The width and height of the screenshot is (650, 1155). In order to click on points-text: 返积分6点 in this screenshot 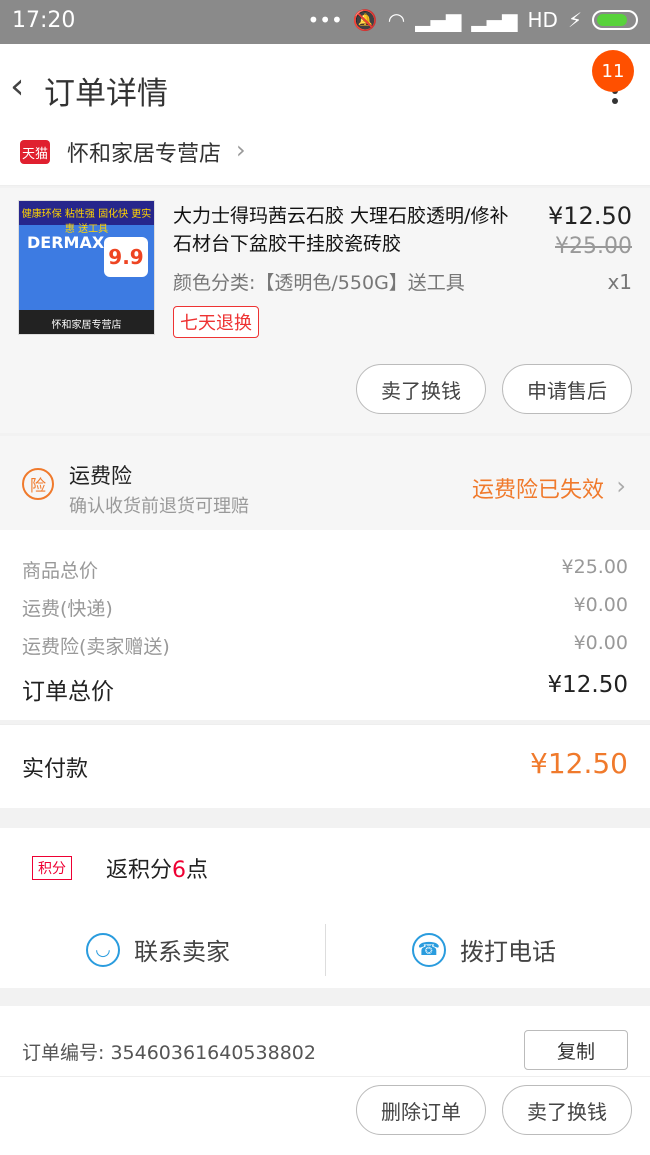, I will do `click(157, 868)`.